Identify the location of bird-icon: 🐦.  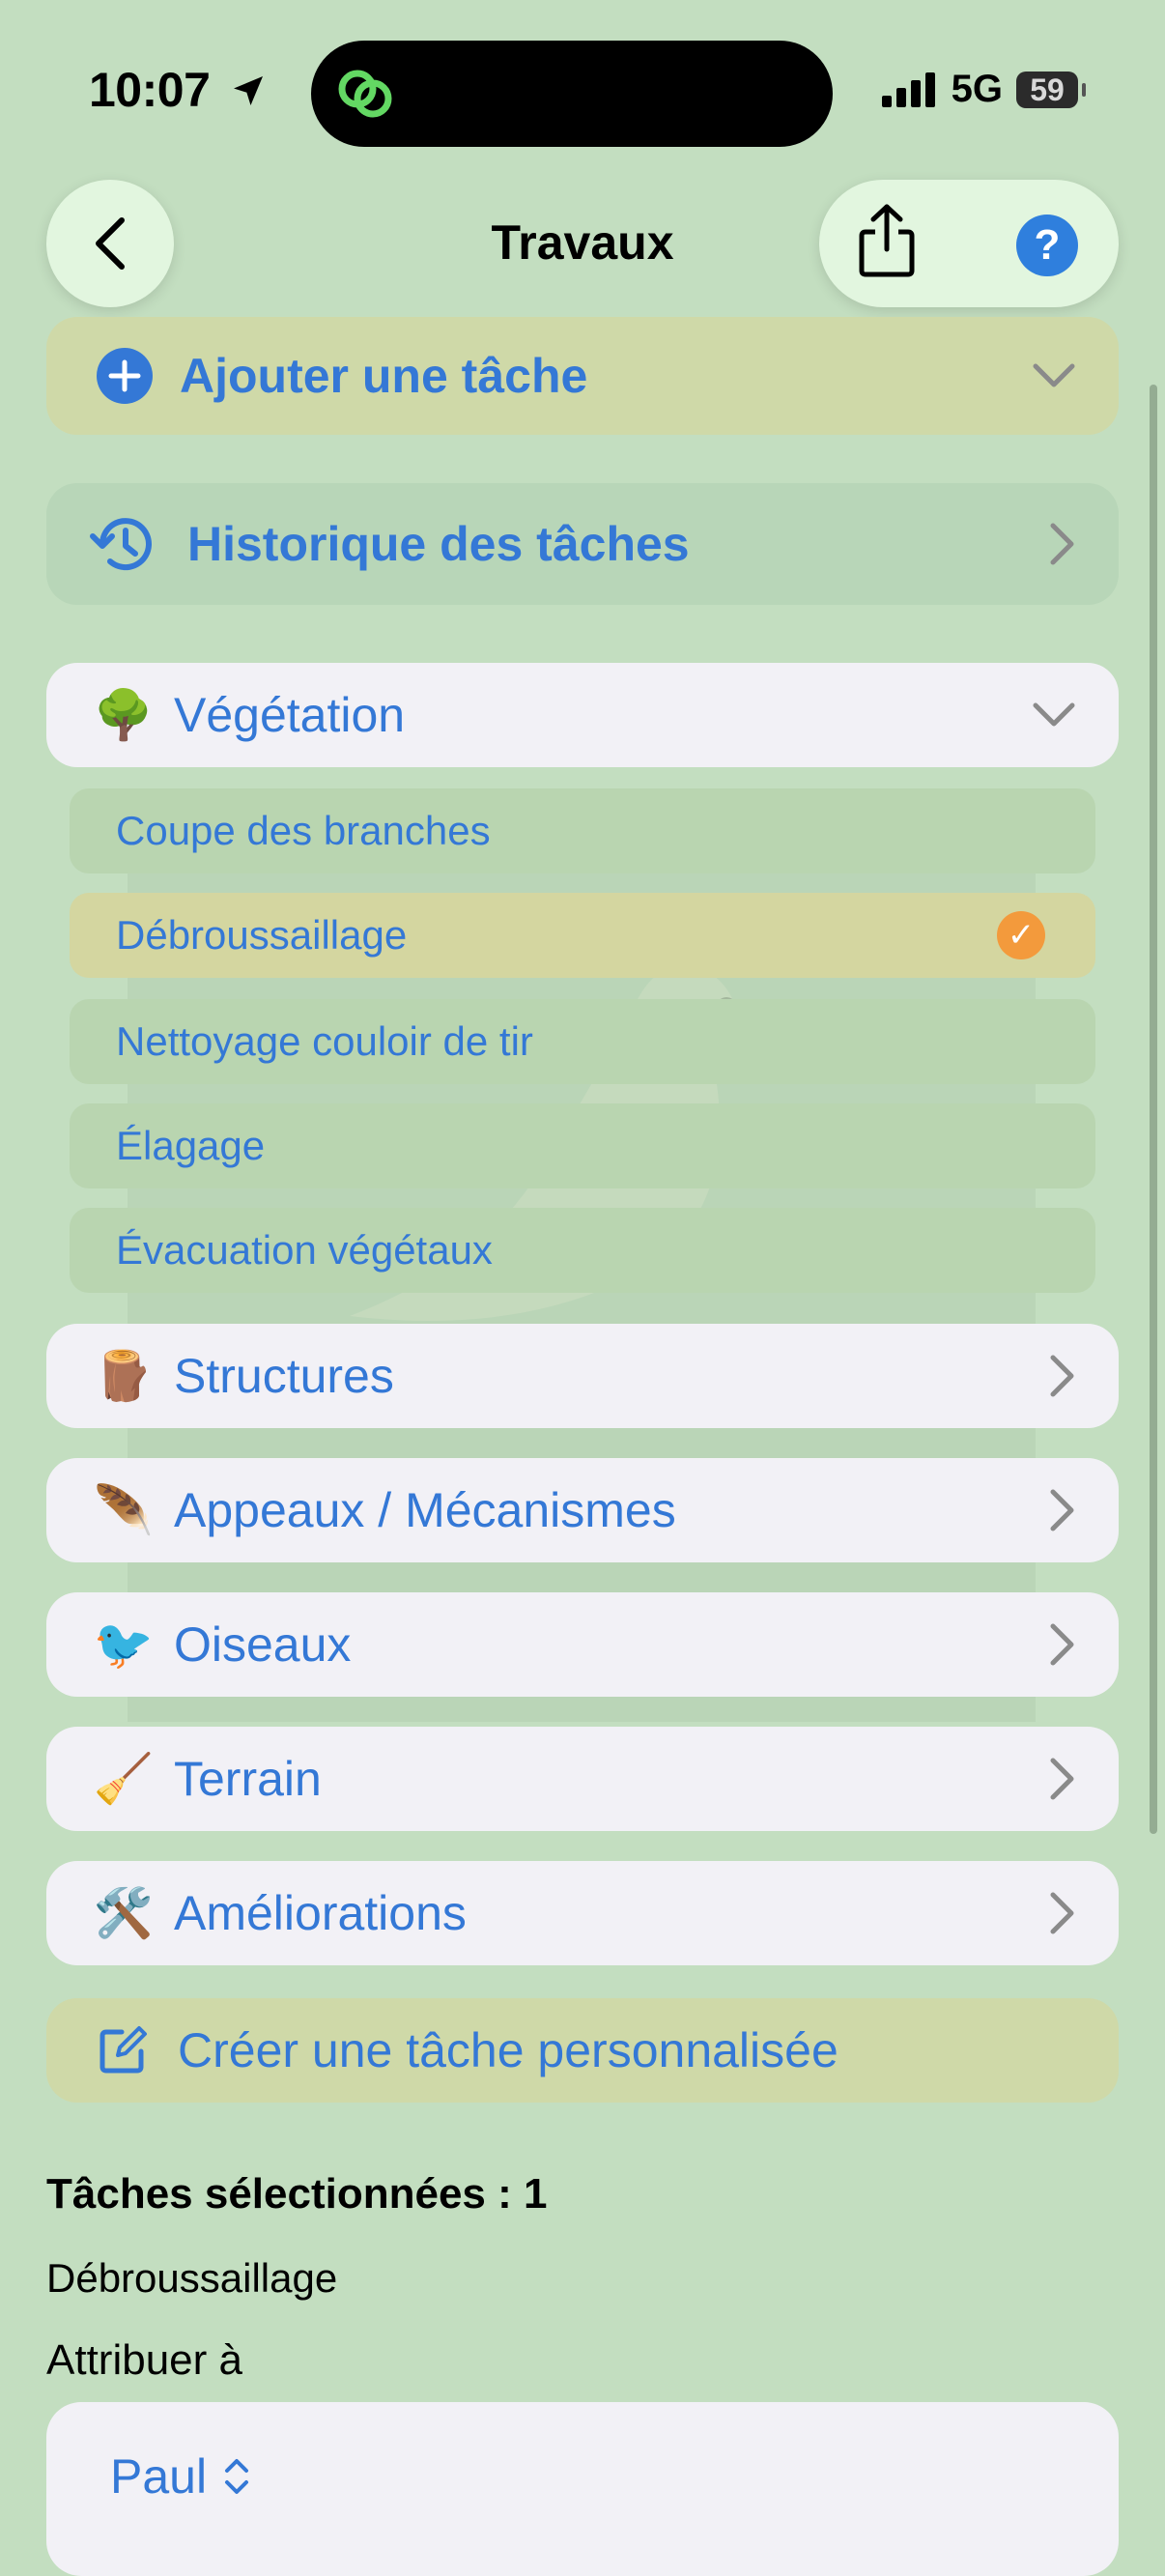
(124, 1645).